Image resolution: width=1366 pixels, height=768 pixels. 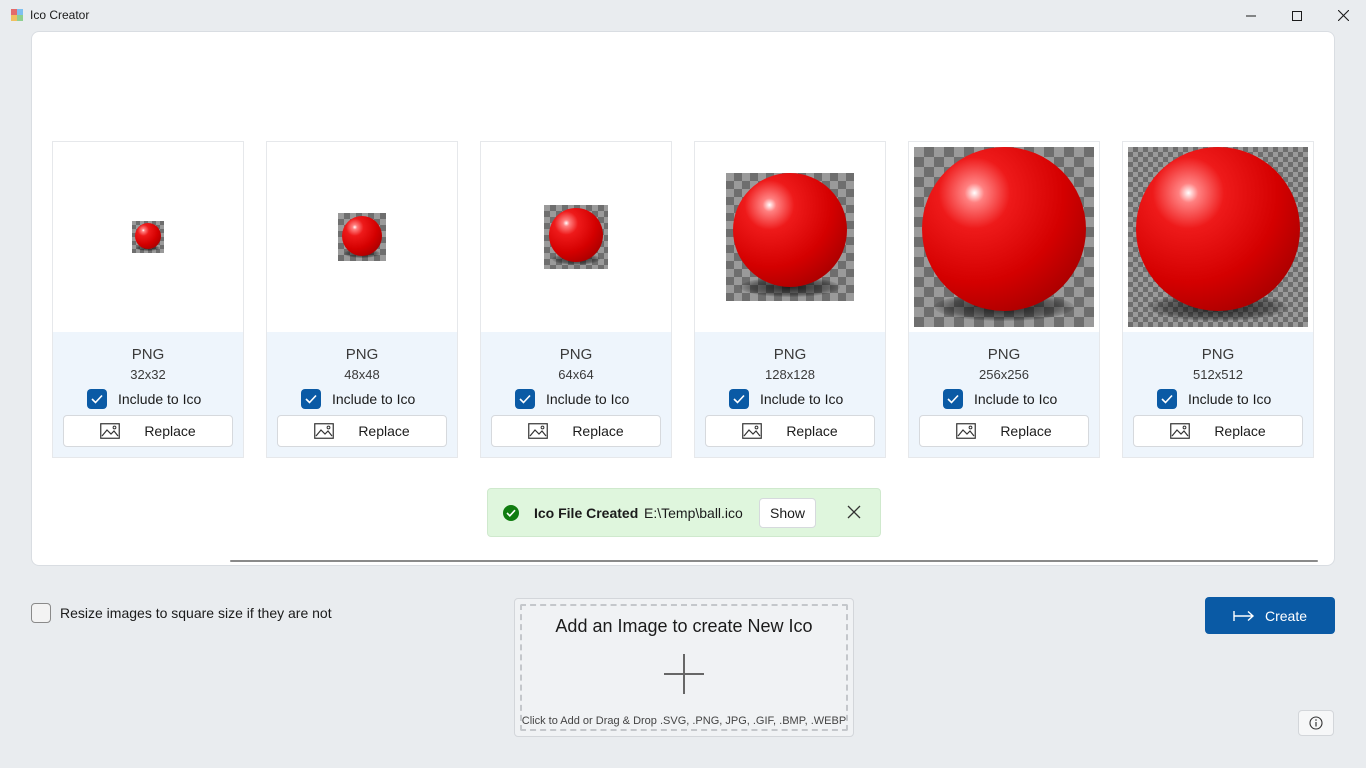 What do you see at coordinates (1244, 615) in the screenshot?
I see `arrow-right-icon` at bounding box center [1244, 615].